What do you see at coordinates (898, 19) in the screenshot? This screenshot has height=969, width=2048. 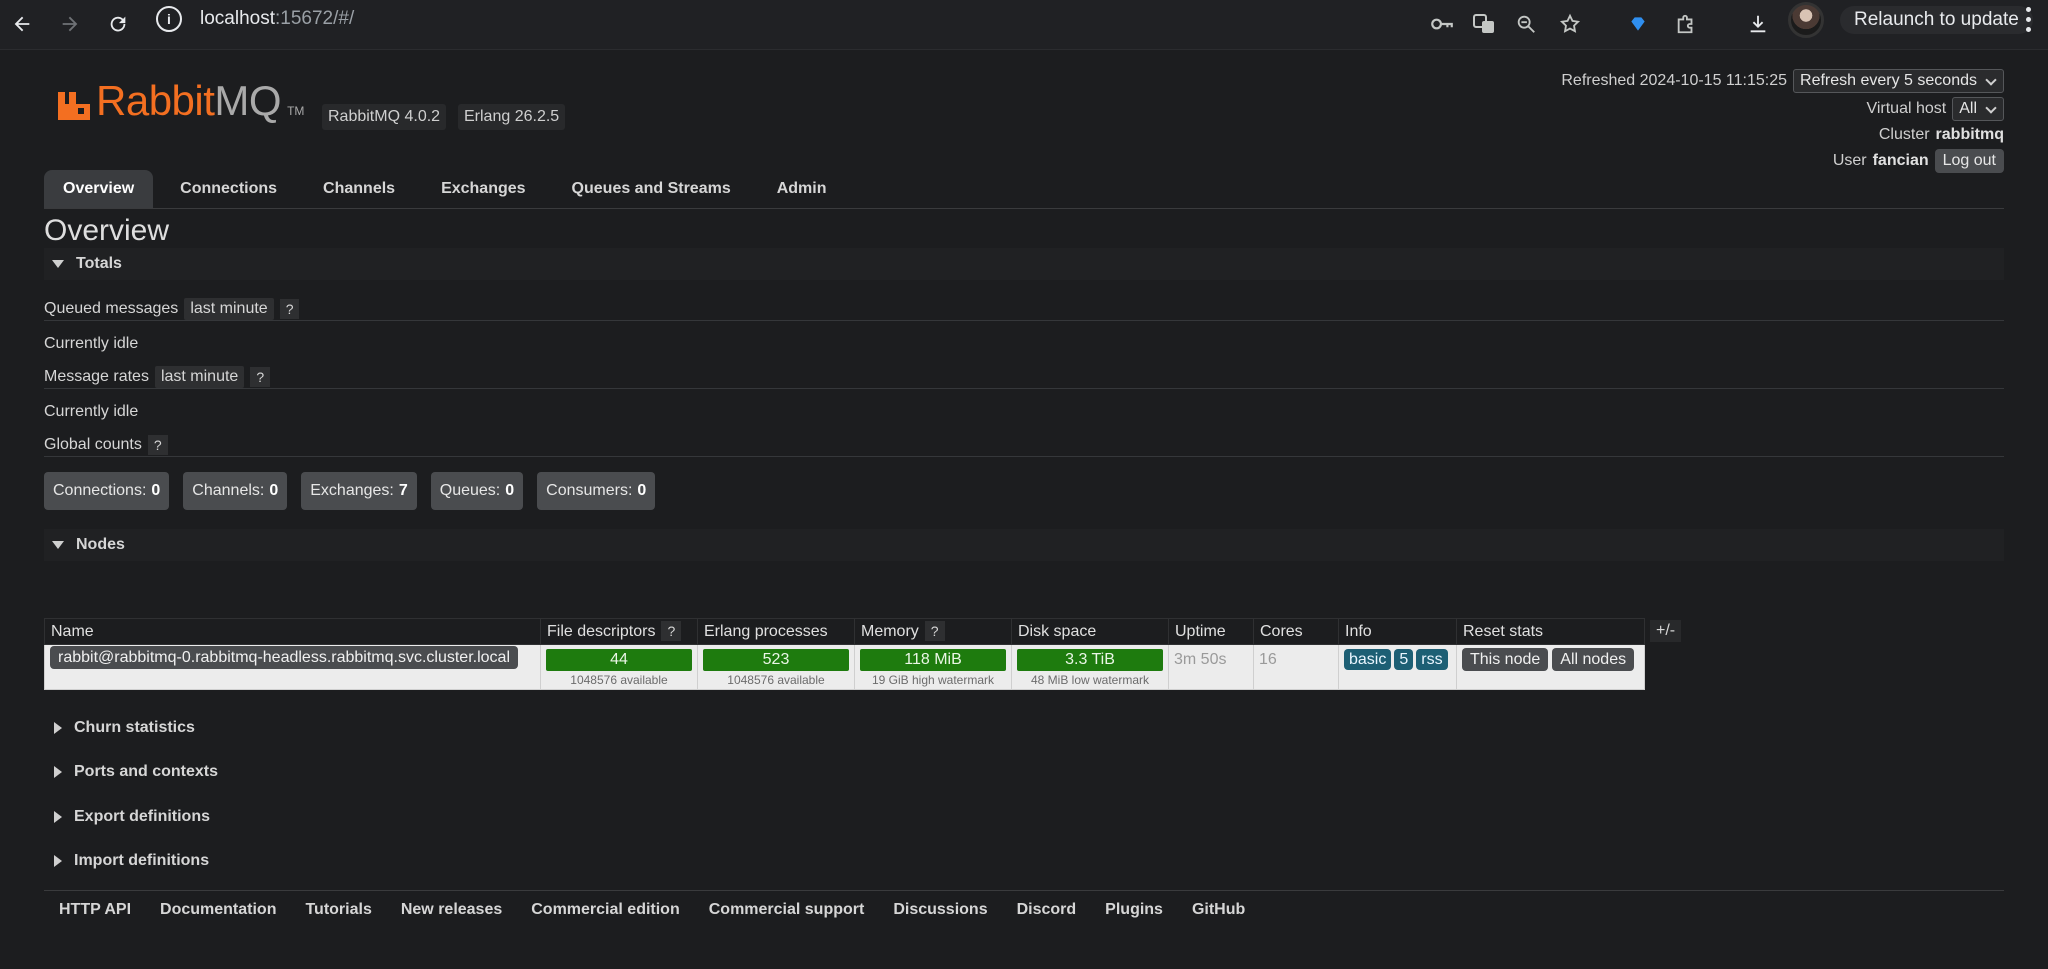 I see `address-bar: i localhost:15672/#/` at bounding box center [898, 19].